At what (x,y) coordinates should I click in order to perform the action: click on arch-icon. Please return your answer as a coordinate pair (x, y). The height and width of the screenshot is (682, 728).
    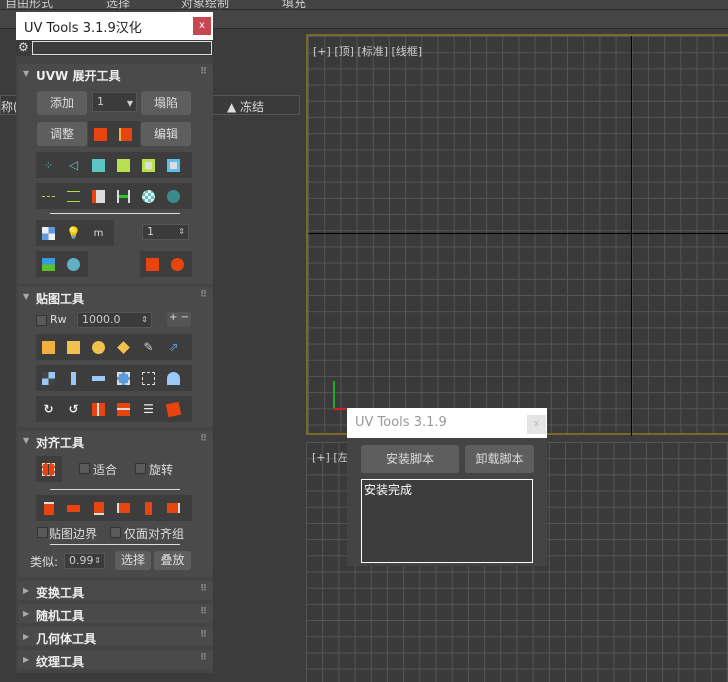
    Looking at the image, I should click on (173, 378).